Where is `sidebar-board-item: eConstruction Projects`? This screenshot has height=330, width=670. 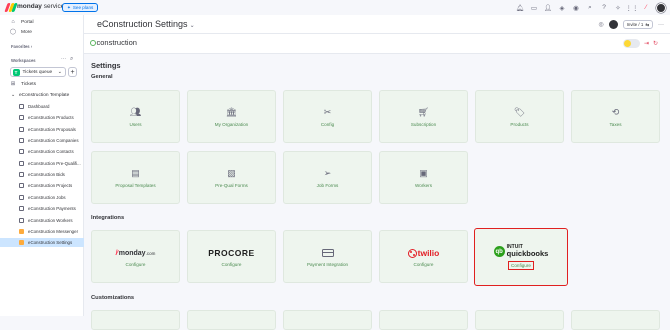 sidebar-board-item: eConstruction Projects is located at coordinates (42, 185).